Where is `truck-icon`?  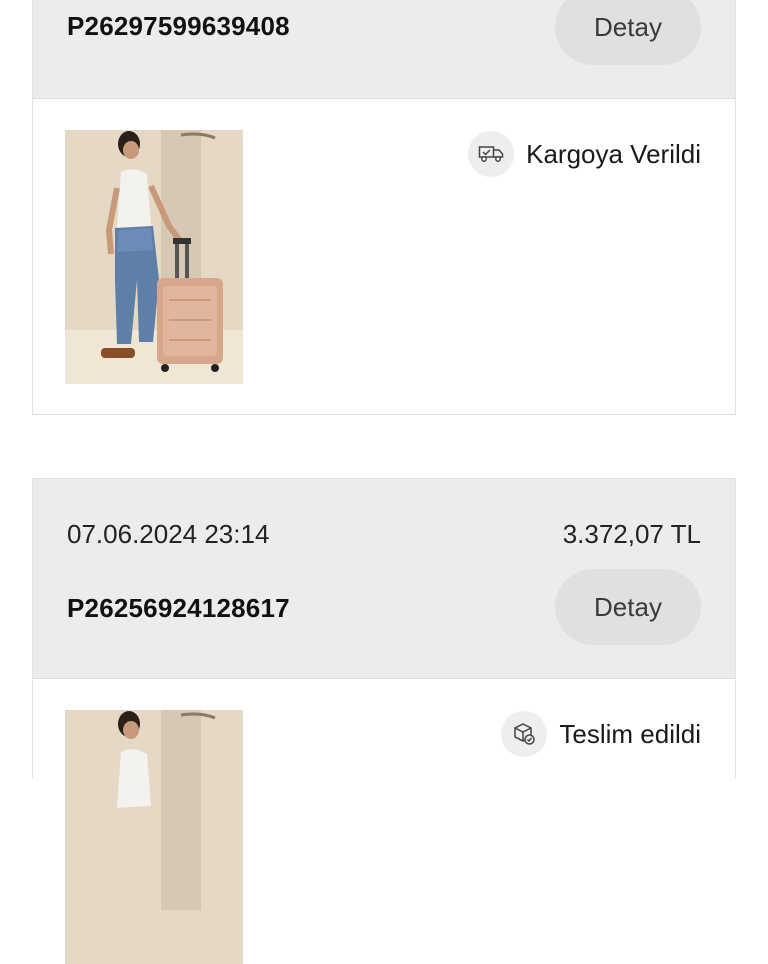 truck-icon is located at coordinates (491, 154).